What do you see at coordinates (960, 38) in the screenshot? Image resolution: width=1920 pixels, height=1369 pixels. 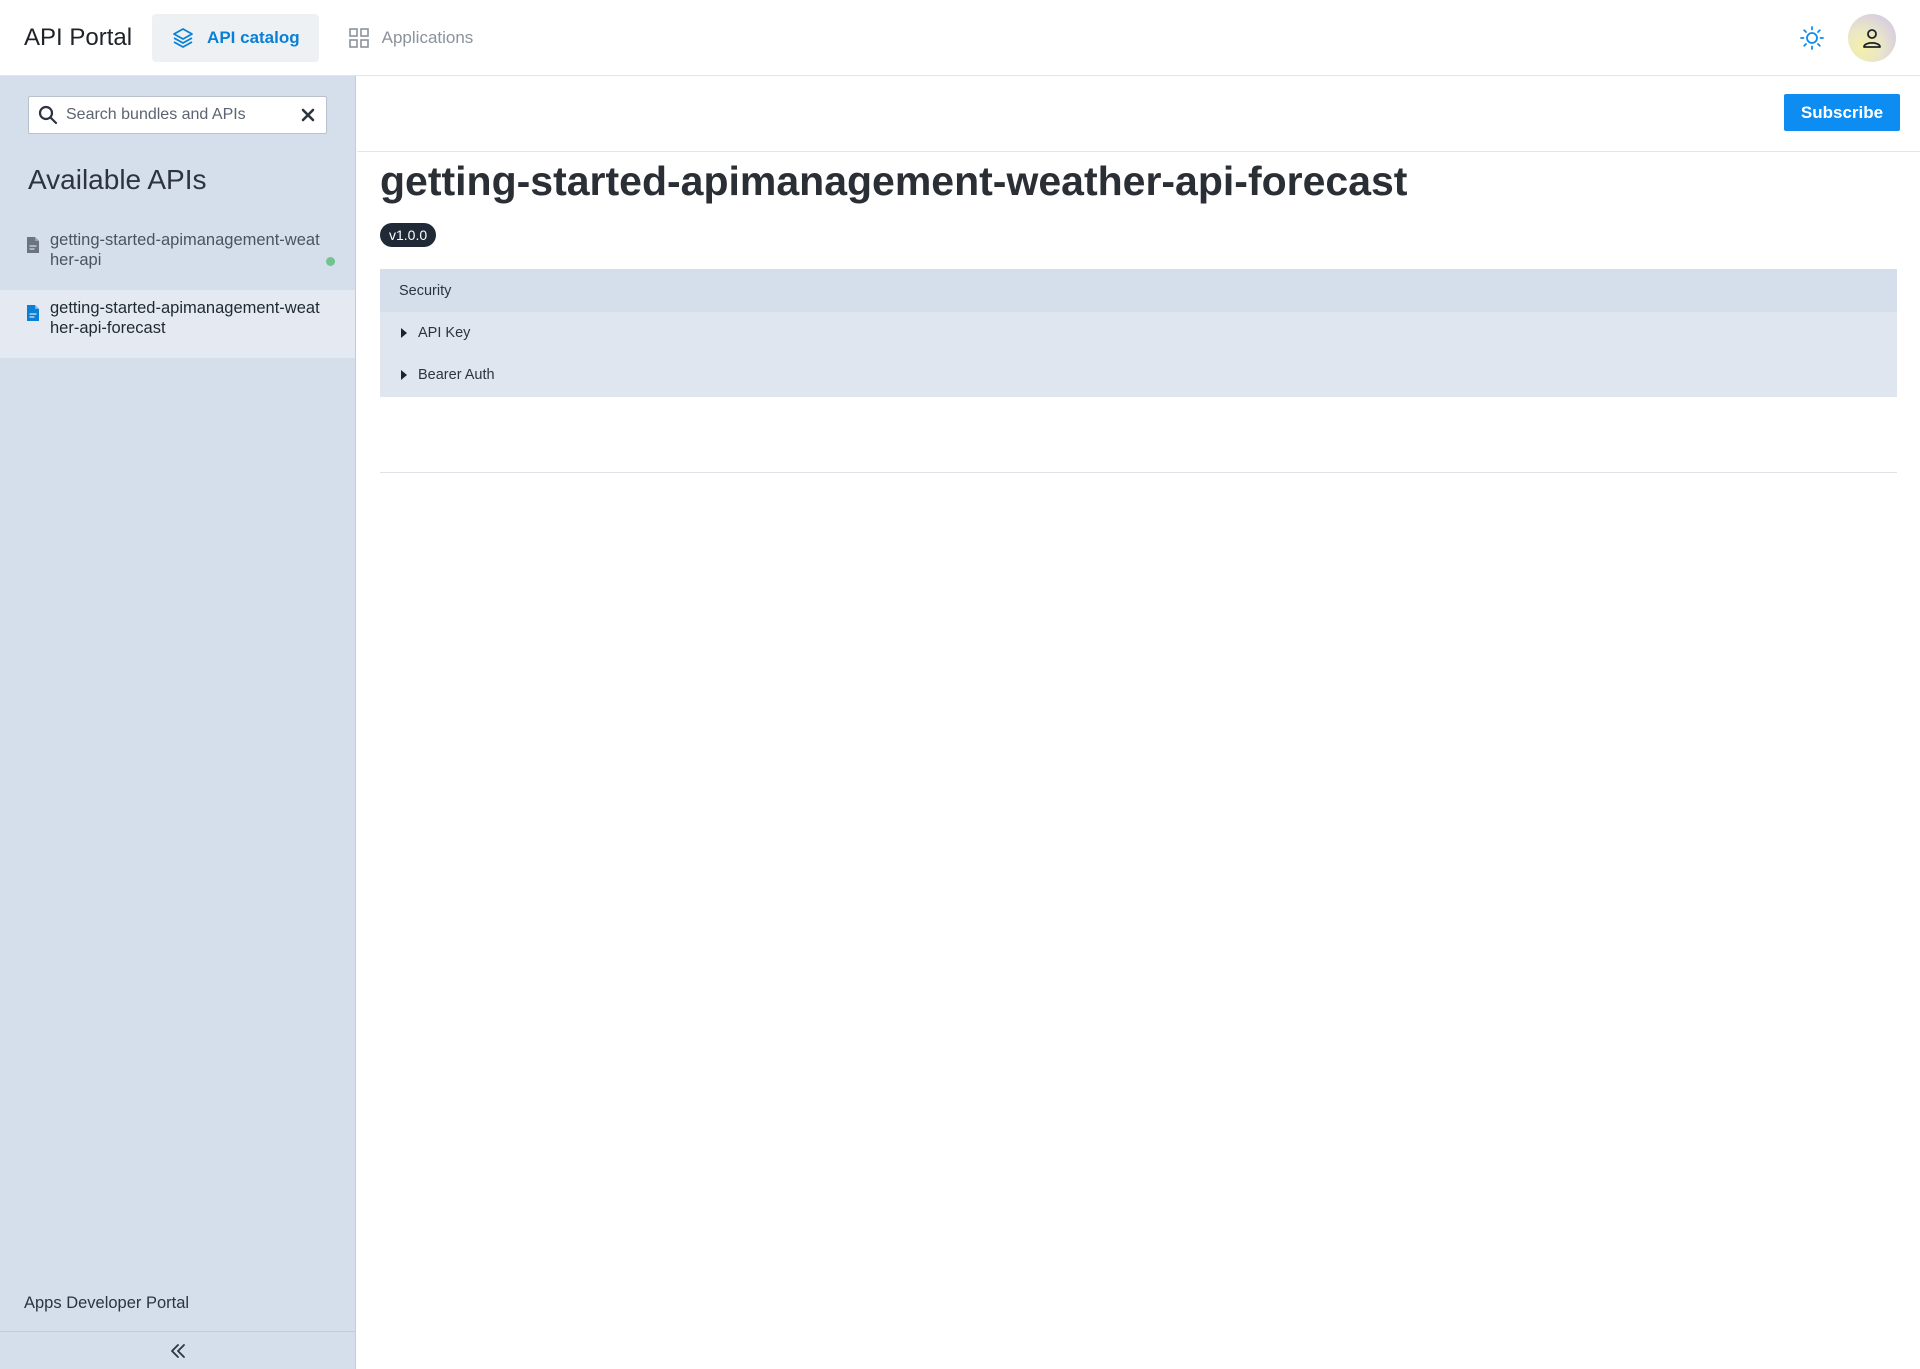 I see `top-bar: API Portal API catalog Applications` at bounding box center [960, 38].